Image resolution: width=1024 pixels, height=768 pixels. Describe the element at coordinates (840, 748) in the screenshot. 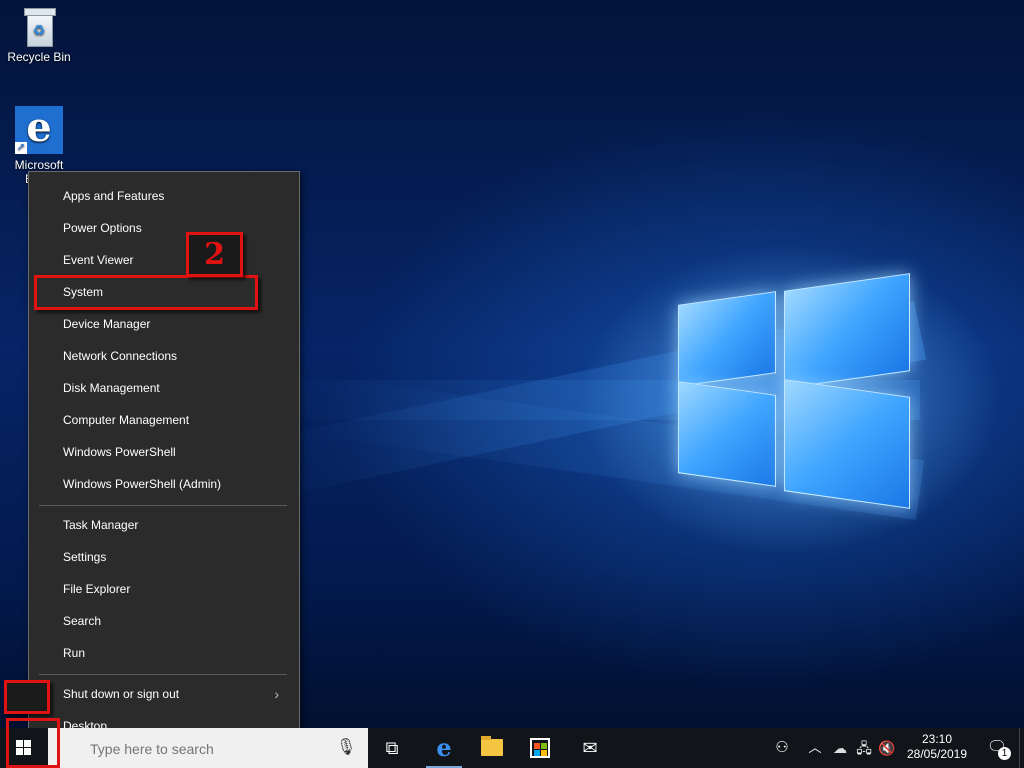

I see `onedrive-cloud-icon: ☁` at that location.